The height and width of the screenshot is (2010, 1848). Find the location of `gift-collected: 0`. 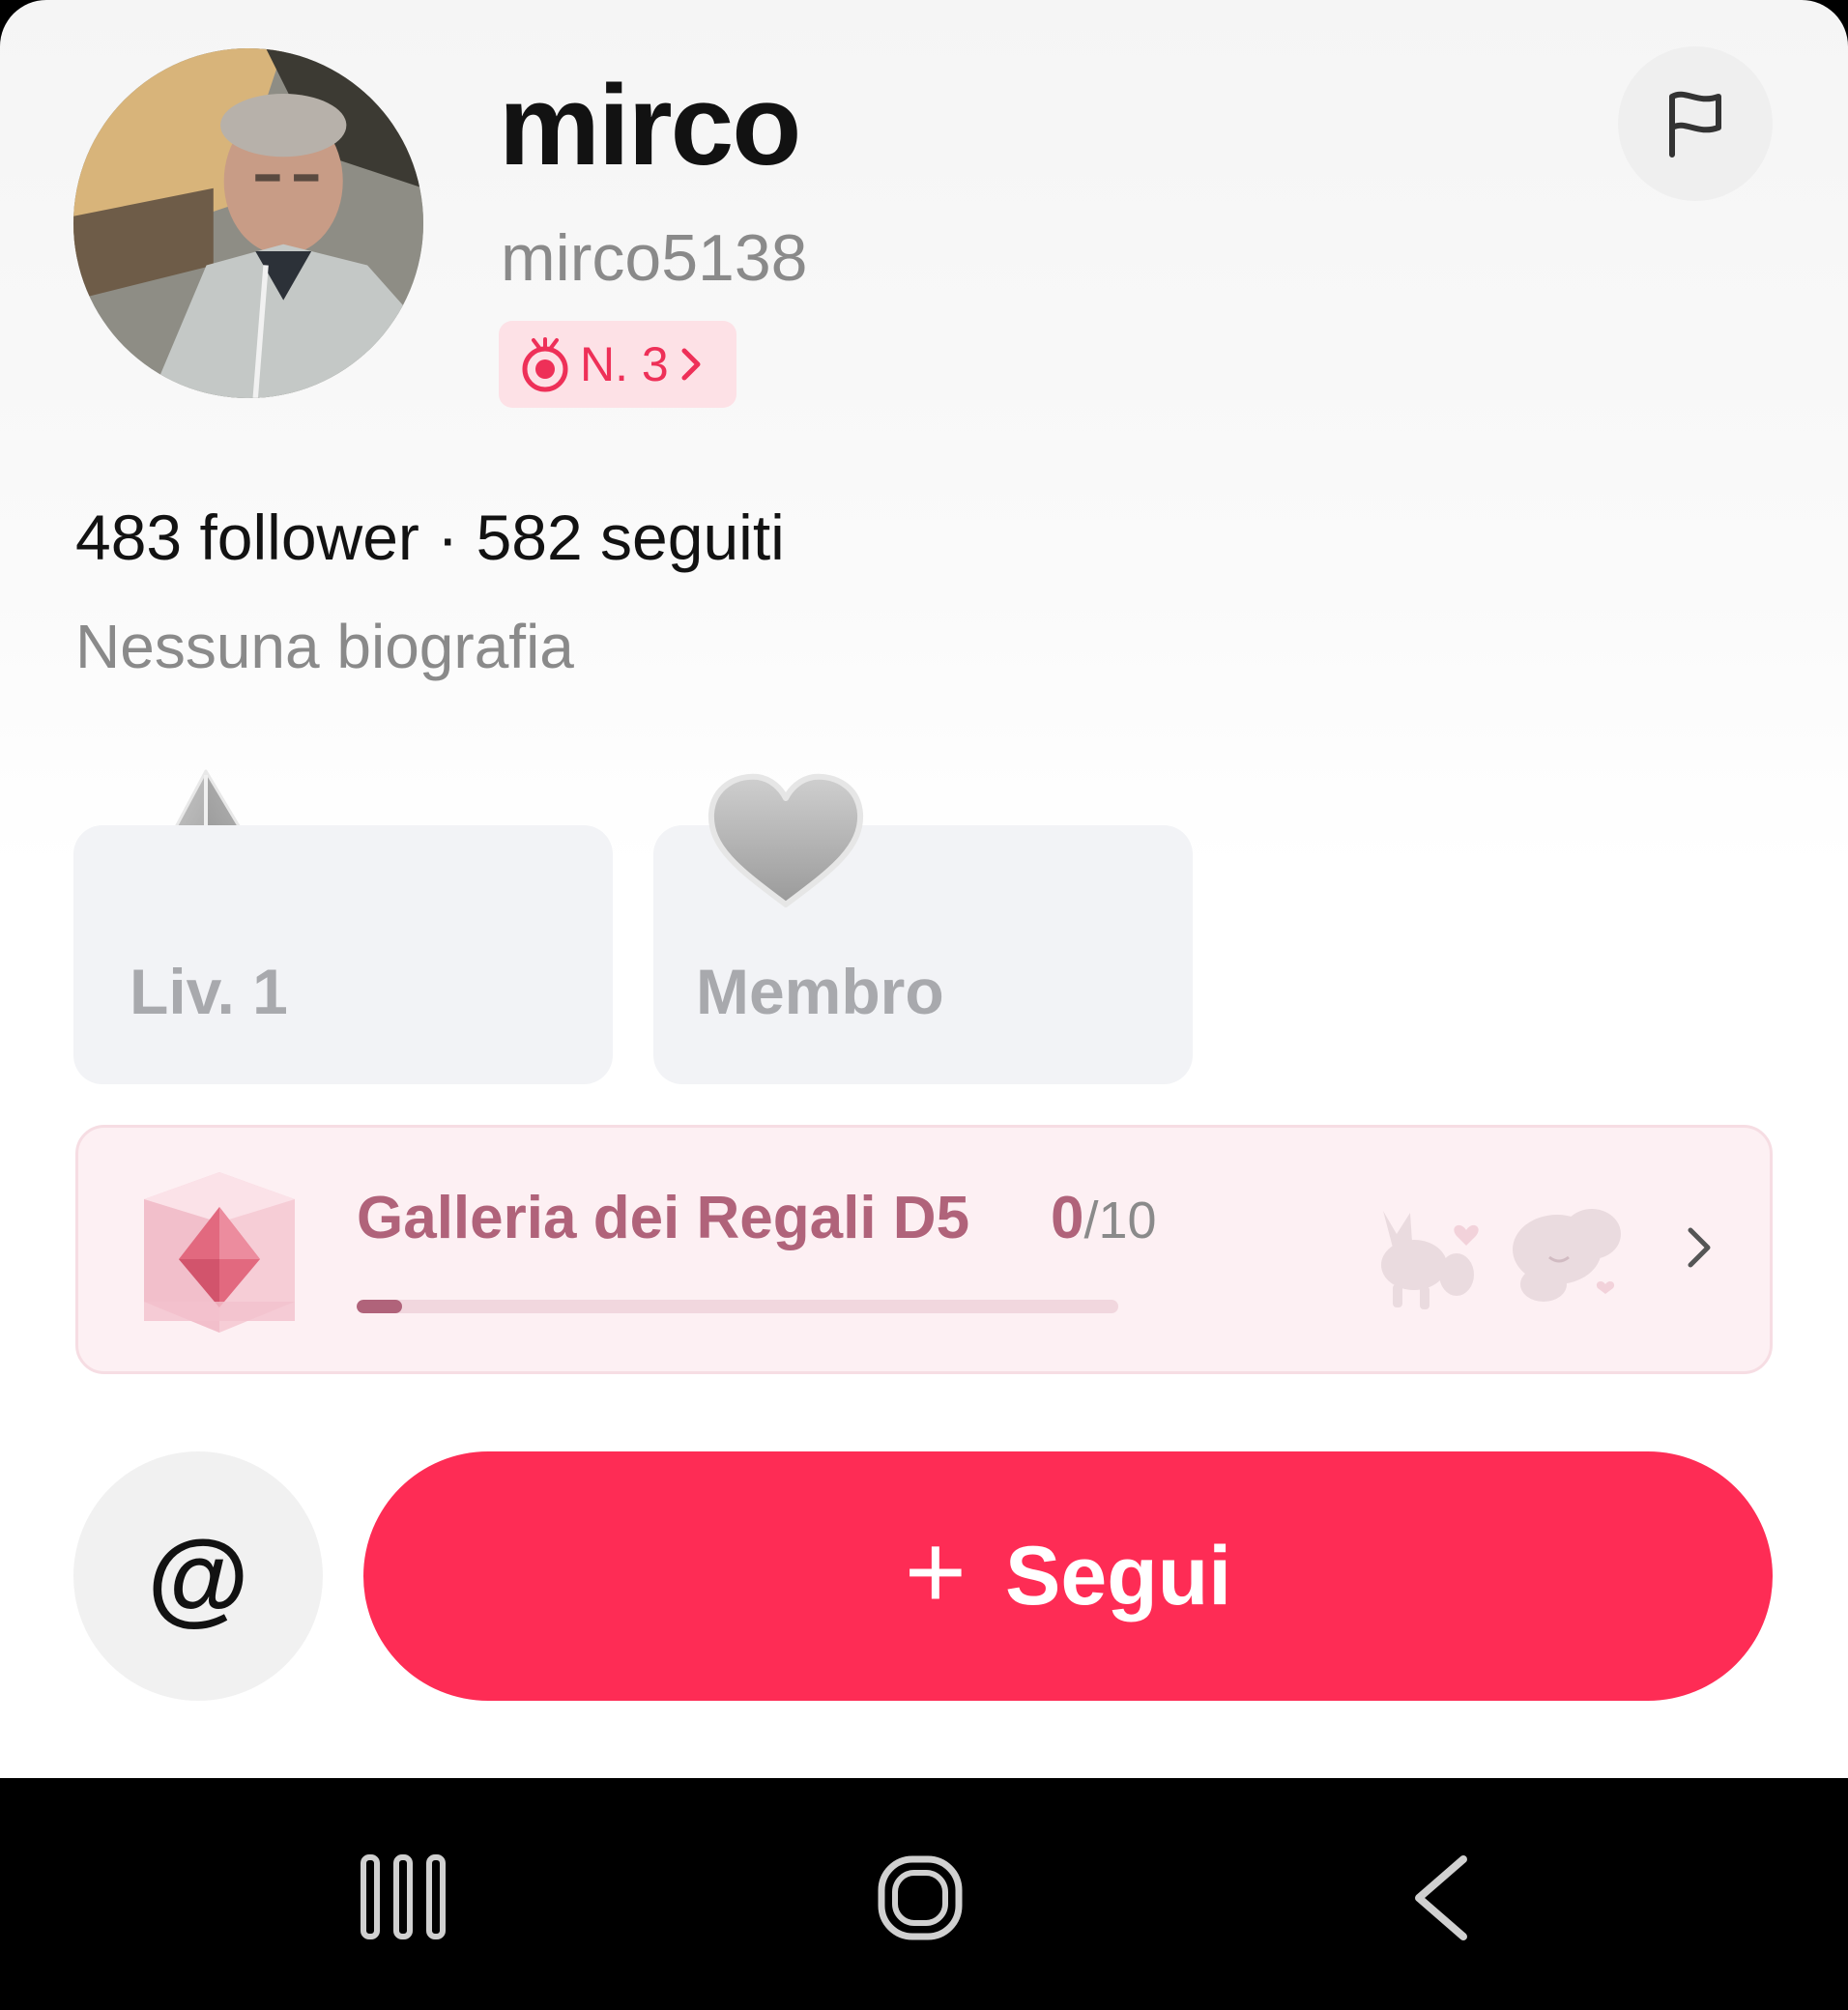

gift-collected: 0 is located at coordinates (1067, 1218).